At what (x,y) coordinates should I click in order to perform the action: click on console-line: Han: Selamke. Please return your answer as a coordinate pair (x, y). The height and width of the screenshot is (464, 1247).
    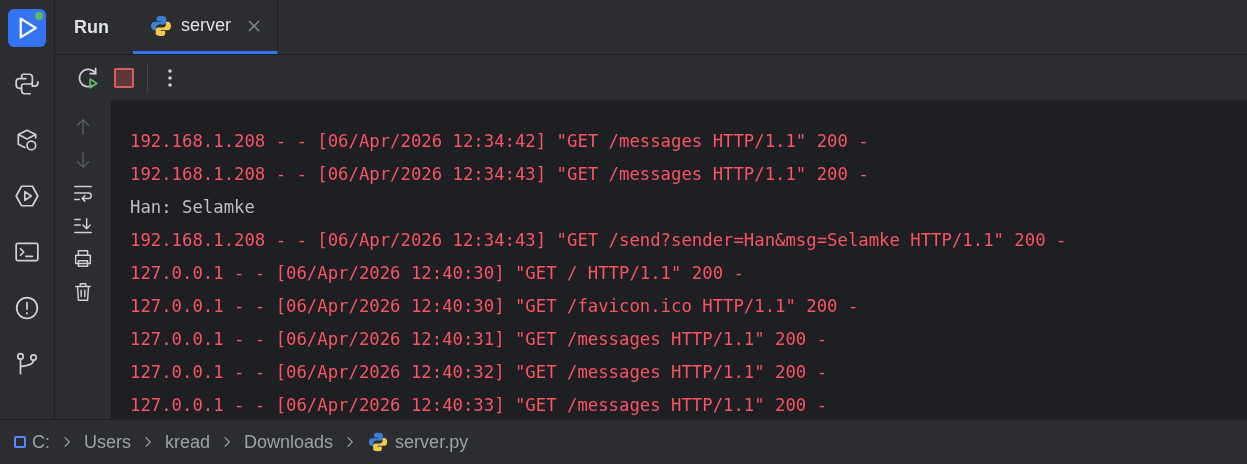
    Looking at the image, I should click on (193, 207).